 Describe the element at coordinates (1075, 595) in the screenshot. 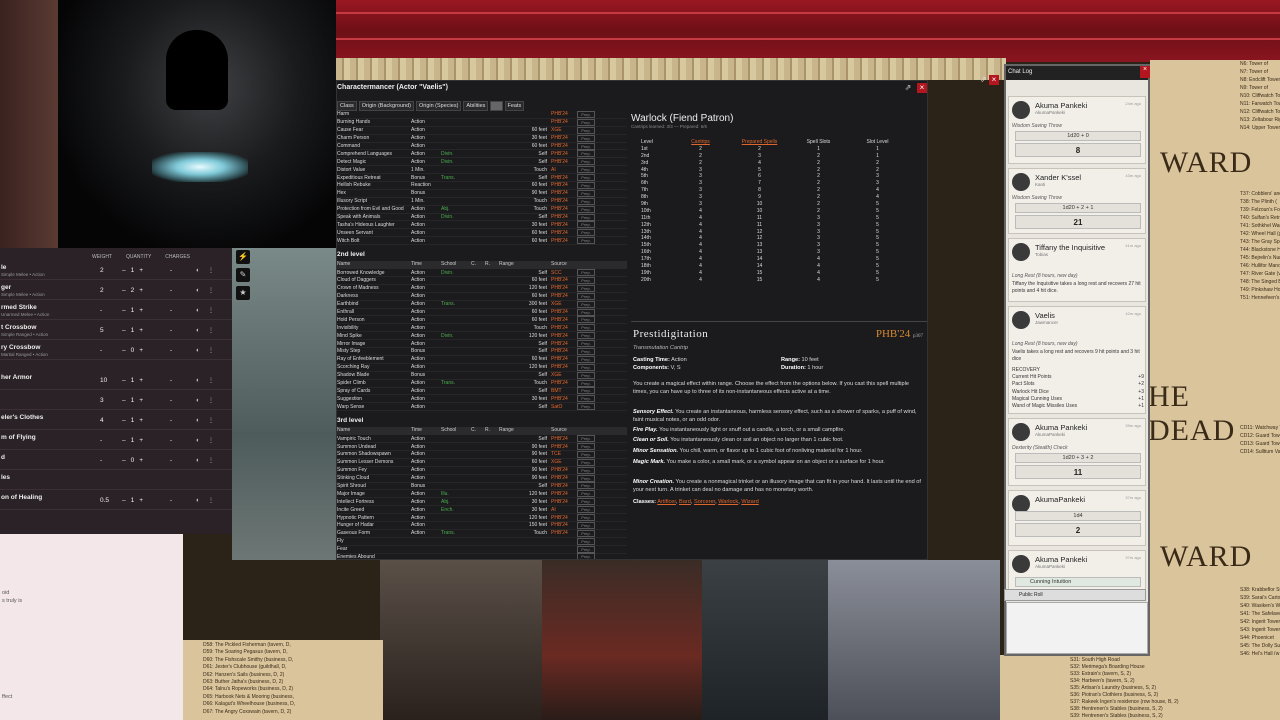

I see `roll-mode-select: Public Roll` at that location.